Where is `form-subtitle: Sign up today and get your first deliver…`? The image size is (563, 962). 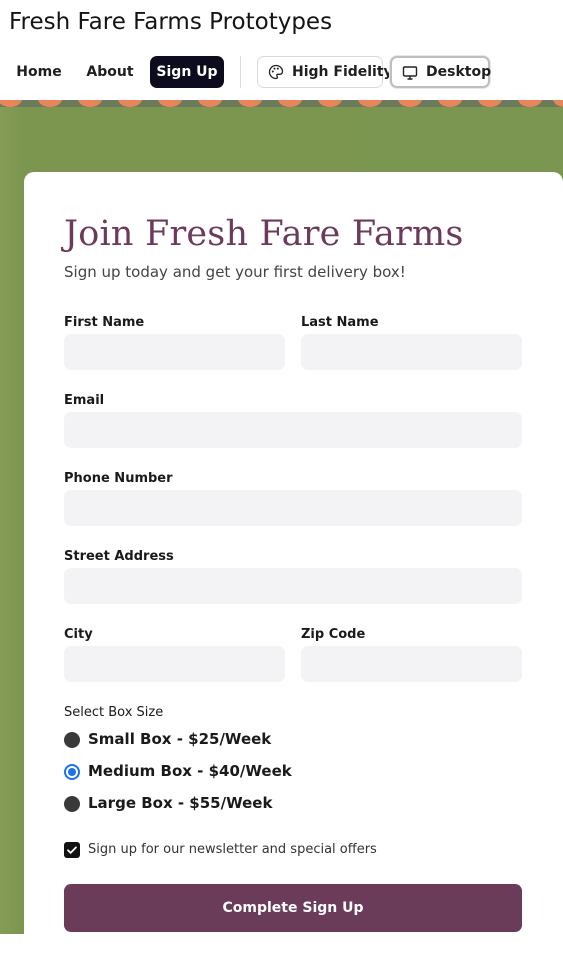 form-subtitle: Sign up today and get your first deliver… is located at coordinates (235, 272).